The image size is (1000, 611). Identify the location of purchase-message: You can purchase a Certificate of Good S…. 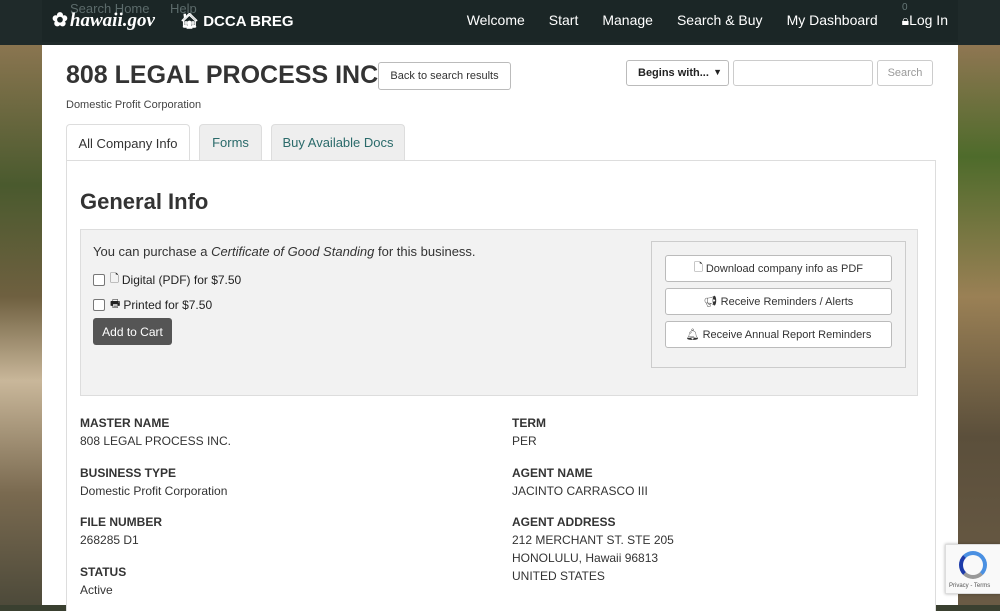
(284, 251).